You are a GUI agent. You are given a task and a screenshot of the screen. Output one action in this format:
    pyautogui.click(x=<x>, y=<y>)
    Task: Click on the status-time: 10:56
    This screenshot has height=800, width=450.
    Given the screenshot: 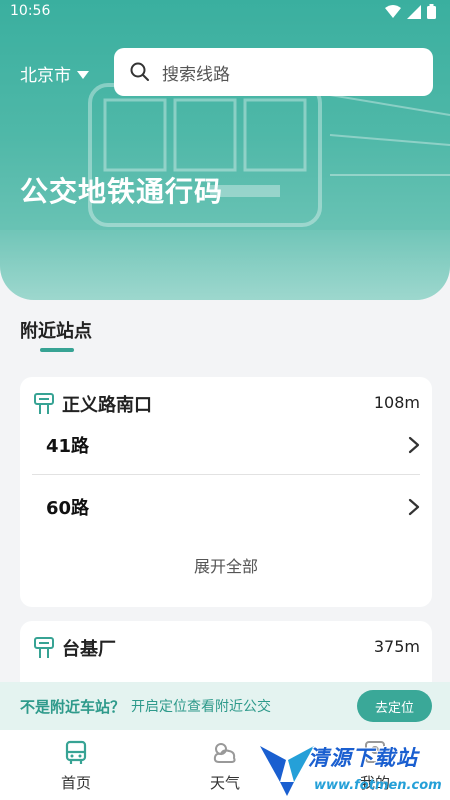 What is the action you would take?
    pyautogui.click(x=30, y=11)
    